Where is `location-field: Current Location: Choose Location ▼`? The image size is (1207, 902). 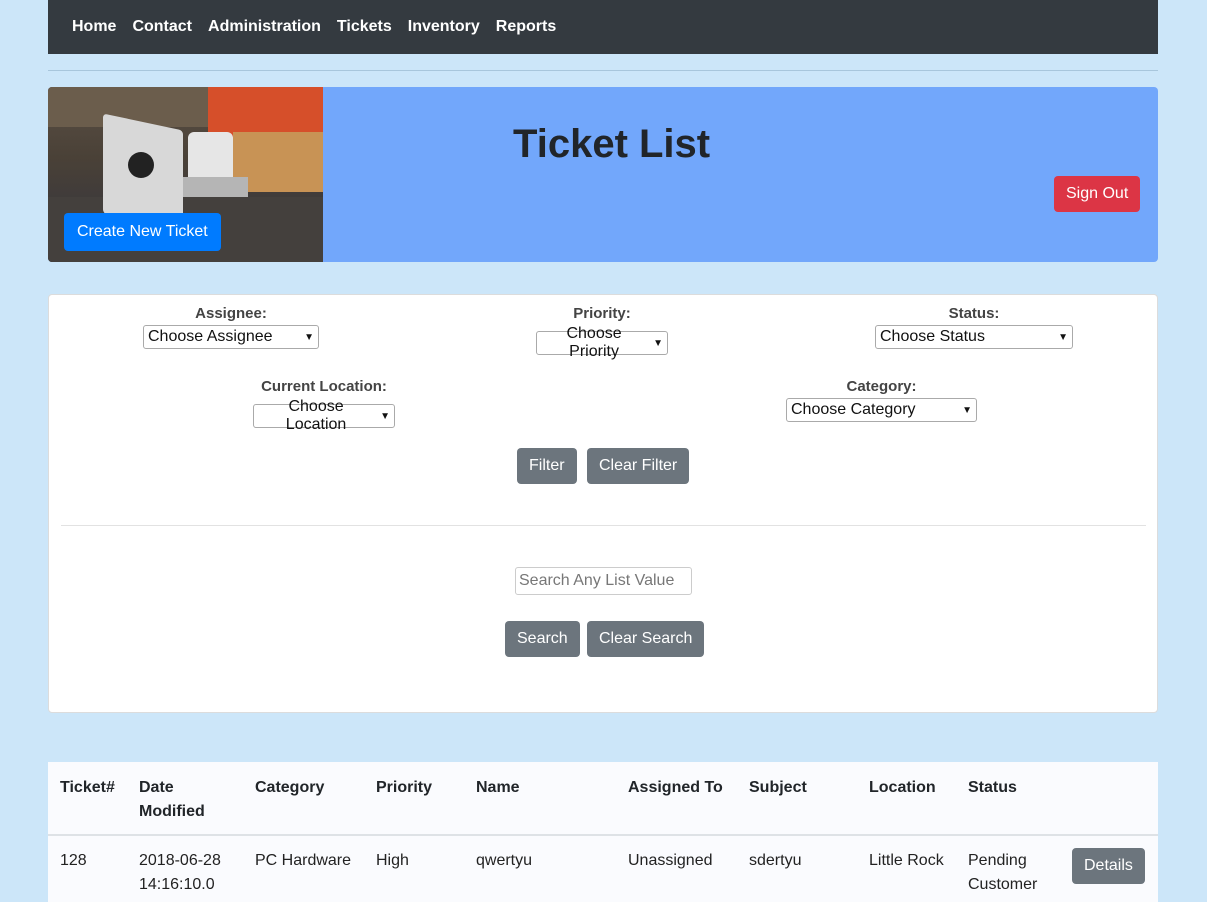 location-field: Current Location: Choose Location ▼ is located at coordinates (324, 405).